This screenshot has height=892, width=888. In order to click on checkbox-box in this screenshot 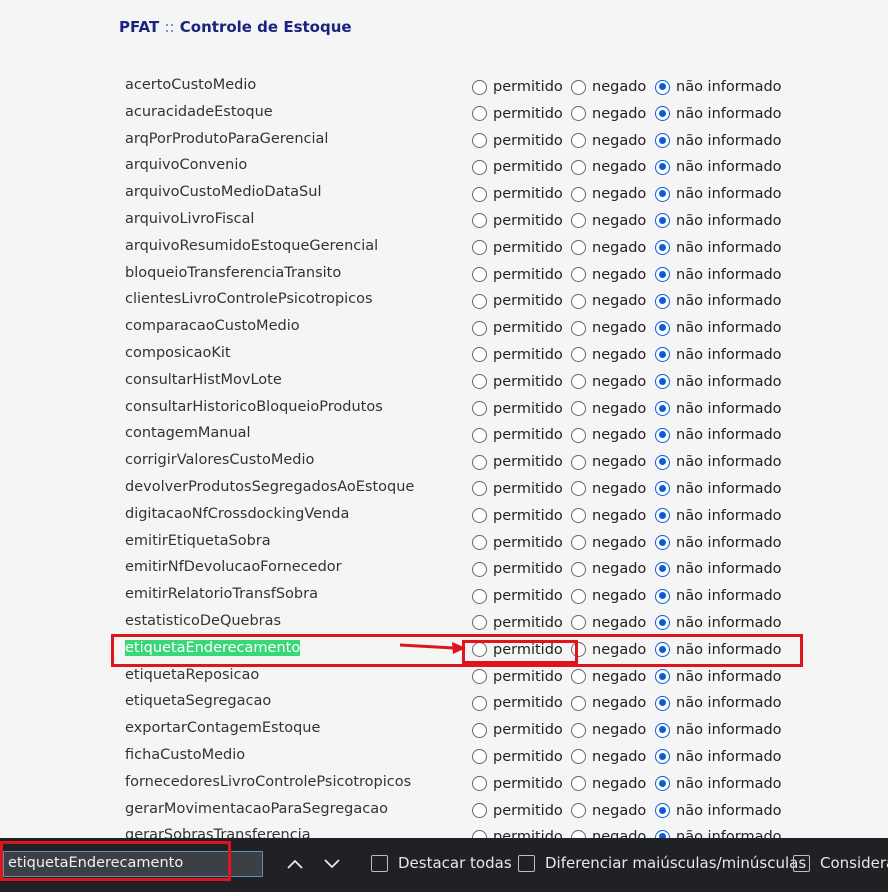, I will do `click(379, 863)`.